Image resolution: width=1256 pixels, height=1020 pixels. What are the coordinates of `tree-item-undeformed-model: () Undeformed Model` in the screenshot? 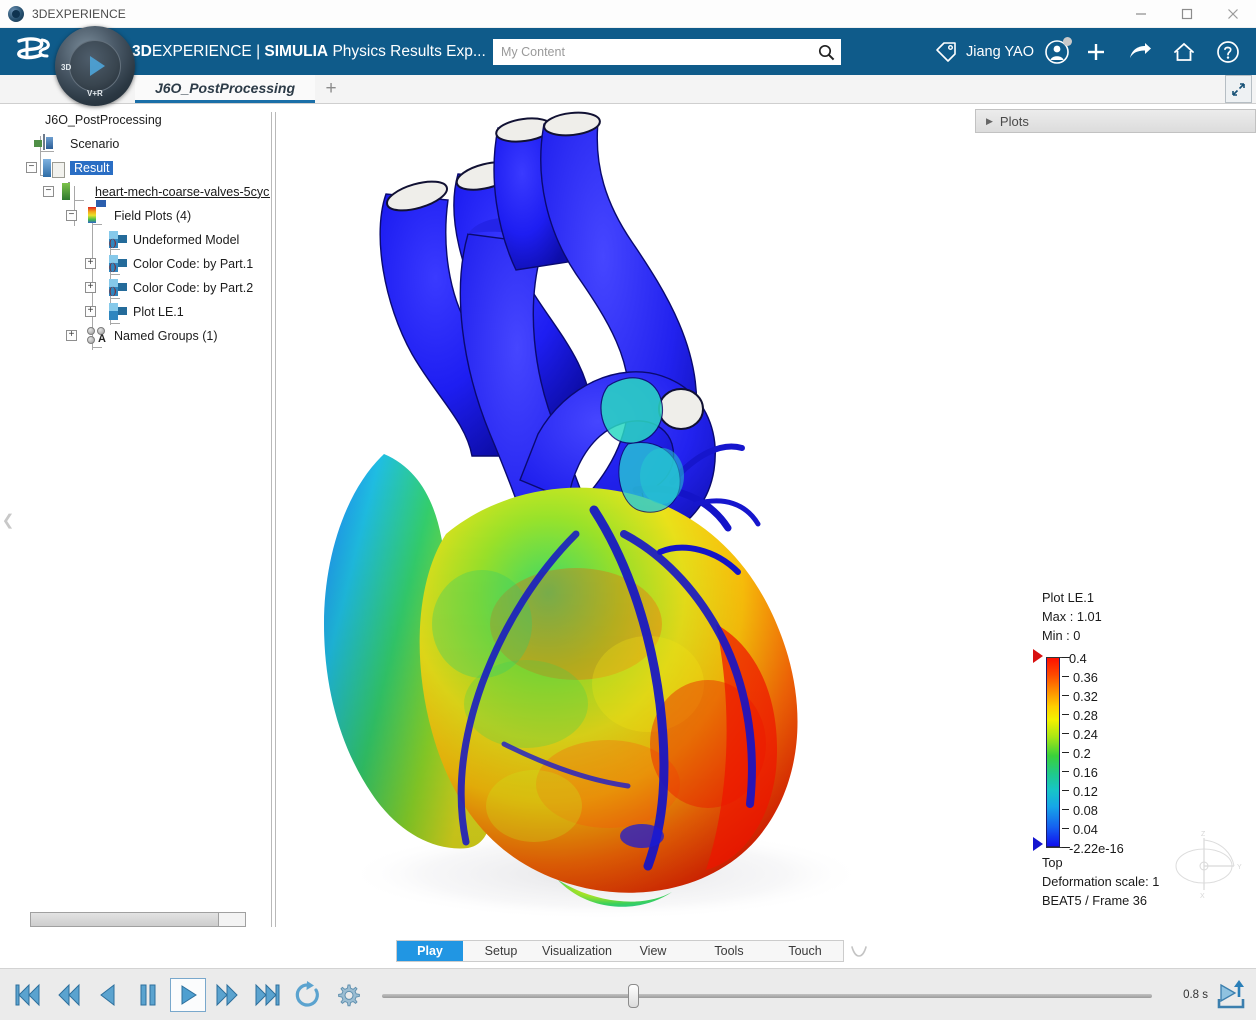 It's located at (188, 240).